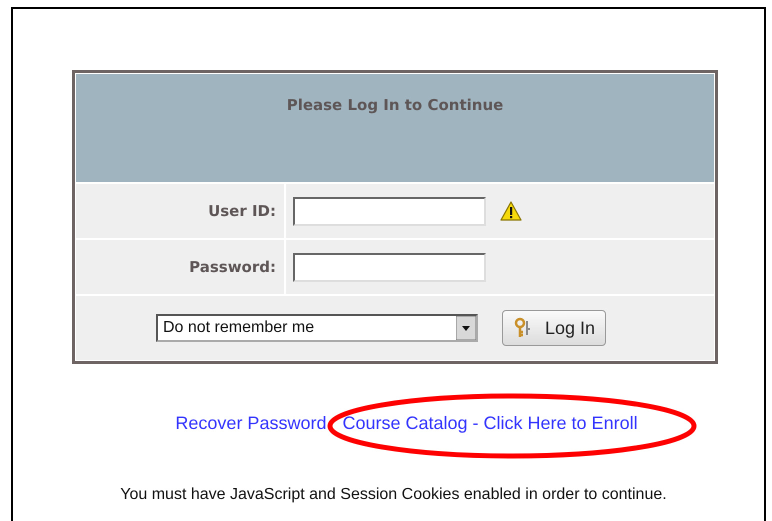  What do you see at coordinates (554, 328) in the screenshot?
I see `login-button: Log In` at bounding box center [554, 328].